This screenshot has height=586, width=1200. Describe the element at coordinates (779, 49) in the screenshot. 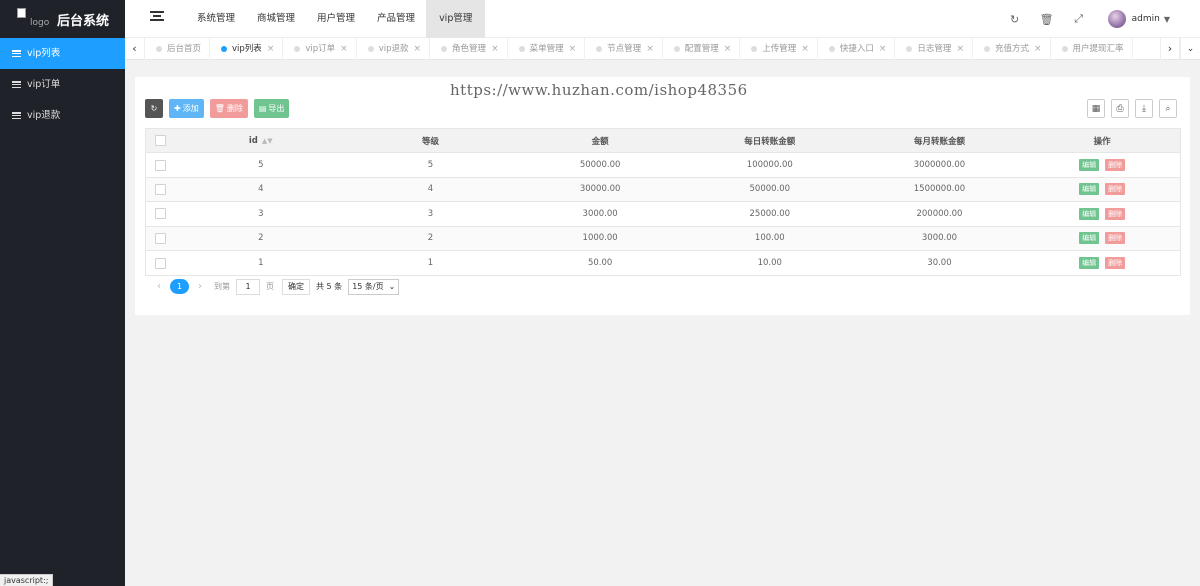

I see `tab: 上传管理 ×` at that location.